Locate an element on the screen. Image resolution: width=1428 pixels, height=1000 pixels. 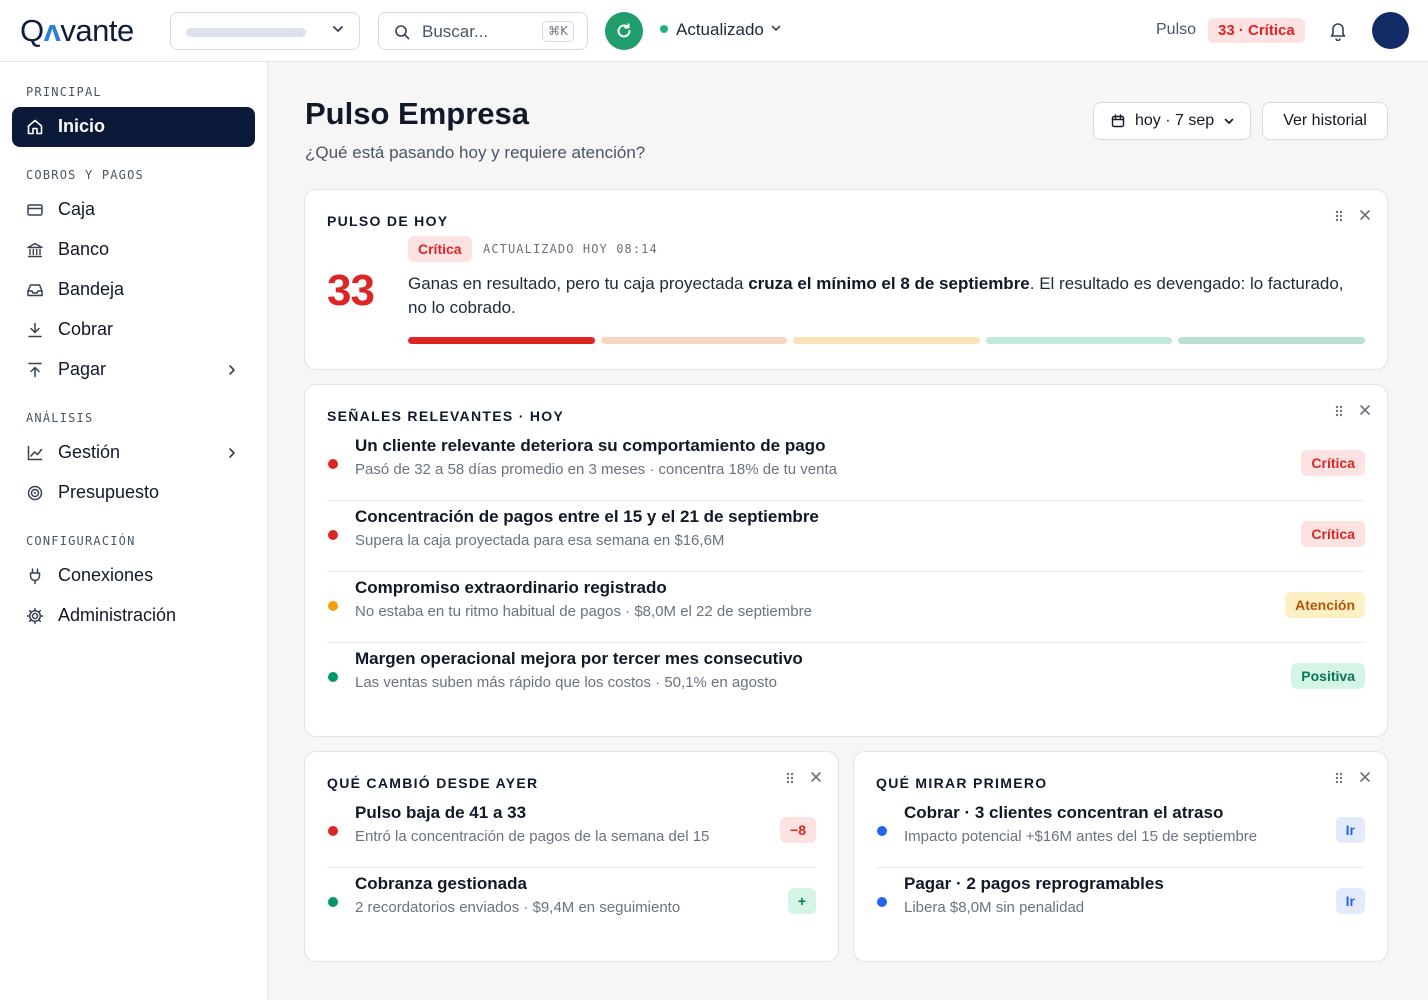
sidebar-section-configuracion: CONFIGURACIÓN is located at coordinates (81, 541).